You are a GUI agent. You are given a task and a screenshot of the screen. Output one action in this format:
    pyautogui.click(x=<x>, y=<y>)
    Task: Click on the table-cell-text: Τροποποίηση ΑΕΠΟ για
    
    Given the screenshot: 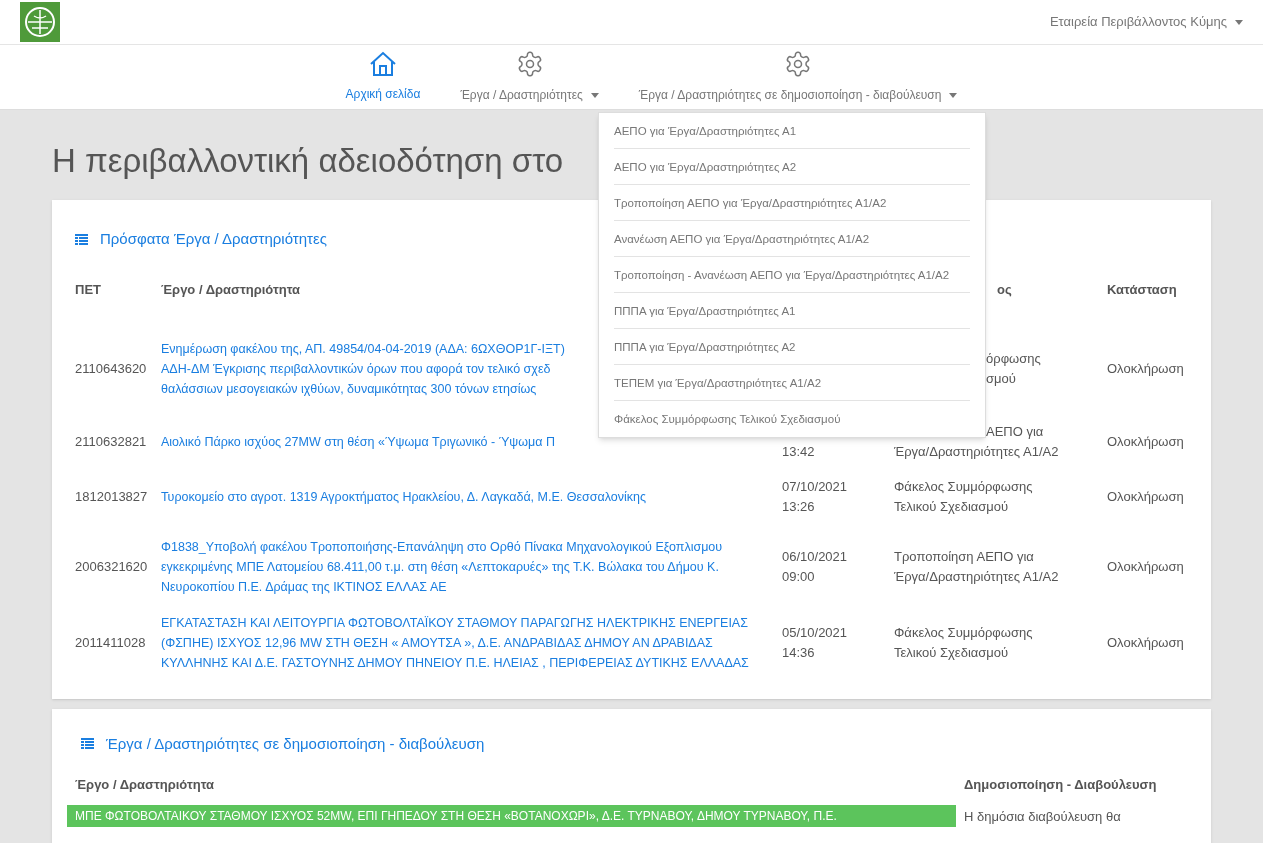 What is the action you would take?
    pyautogui.click(x=964, y=556)
    